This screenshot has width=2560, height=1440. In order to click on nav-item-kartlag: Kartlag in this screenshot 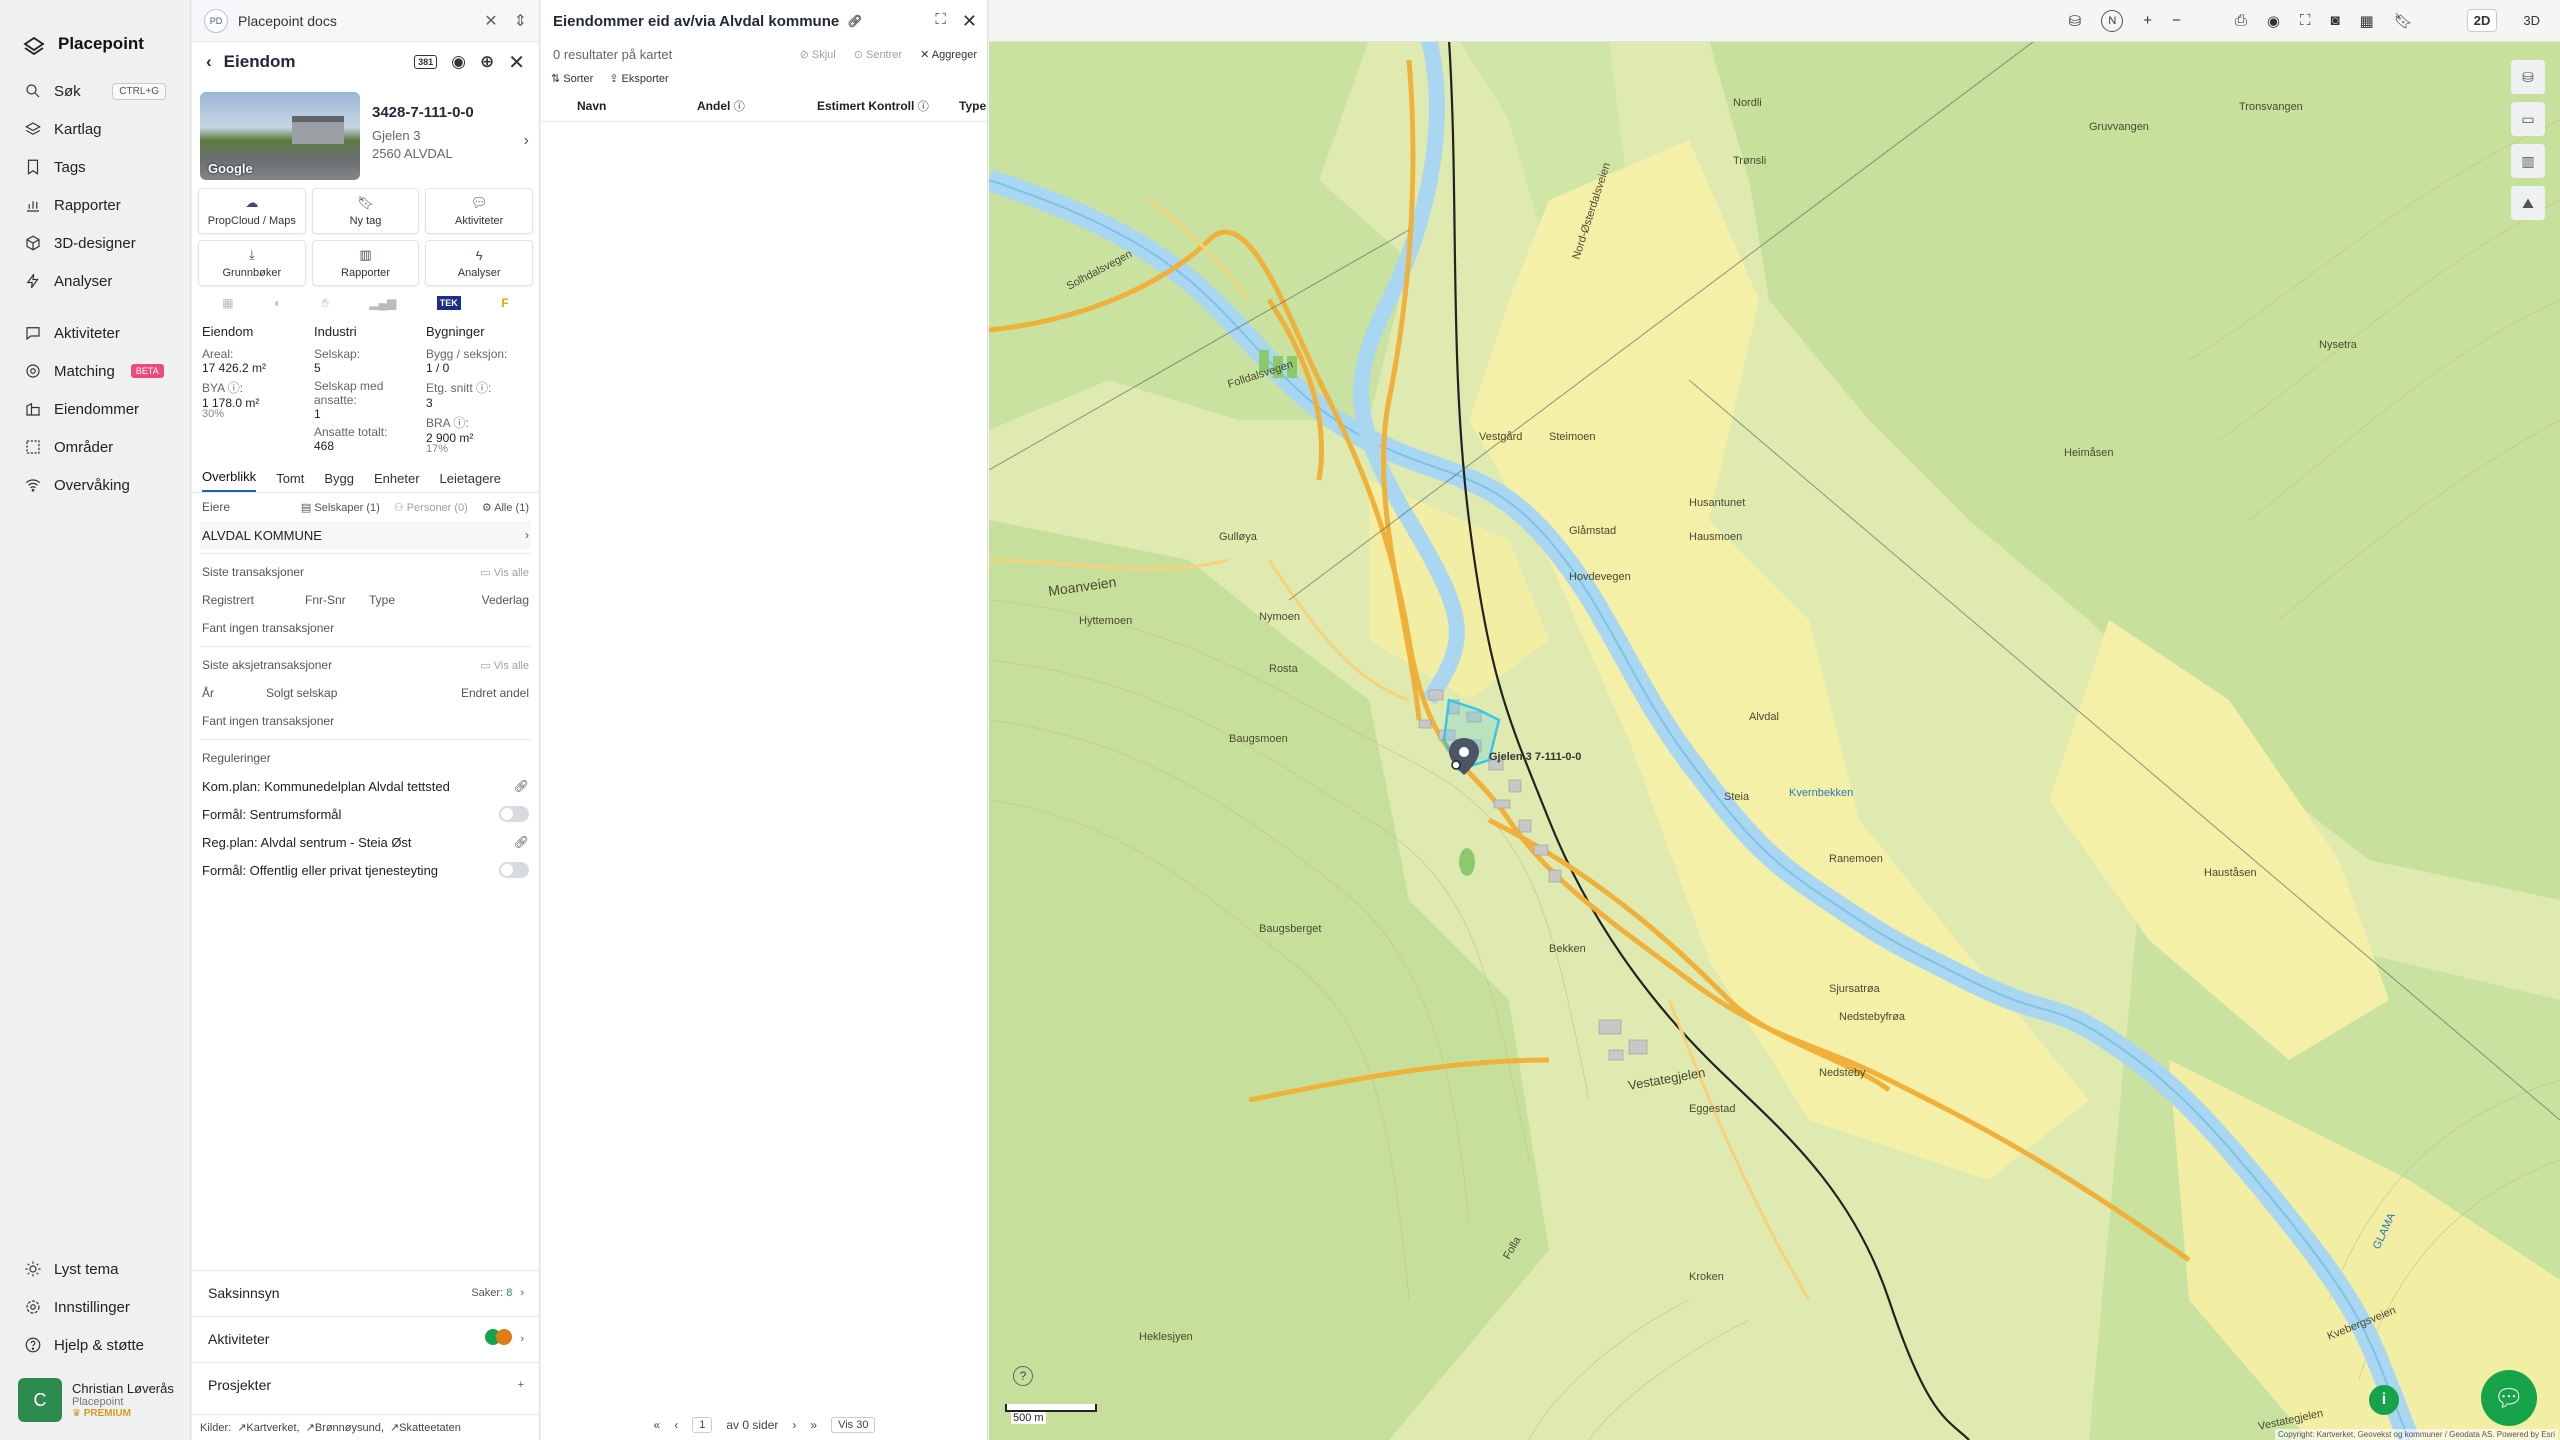, I will do `click(95, 129)`.